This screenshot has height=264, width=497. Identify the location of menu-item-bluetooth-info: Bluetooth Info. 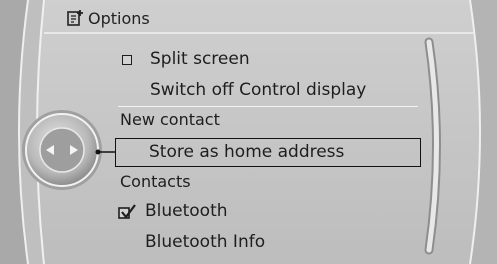
(268, 243).